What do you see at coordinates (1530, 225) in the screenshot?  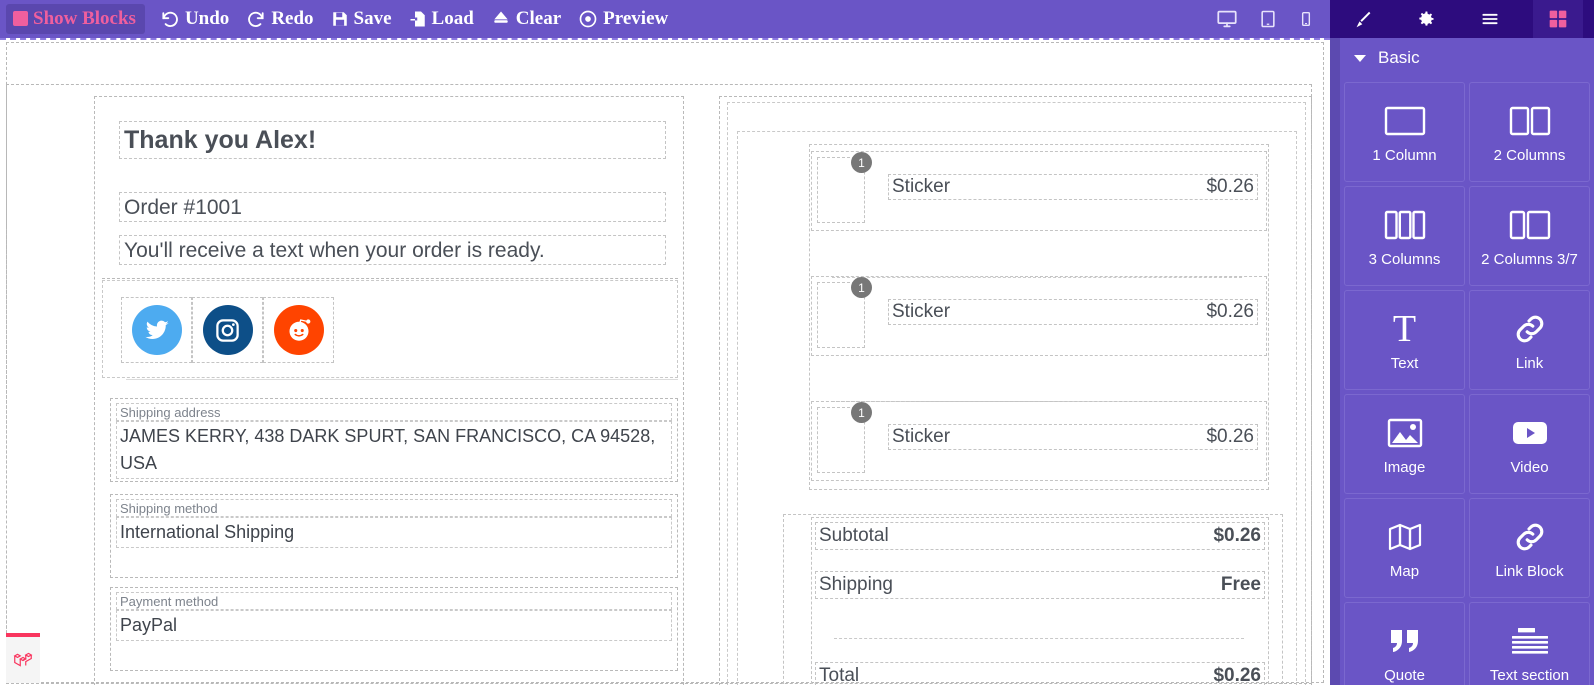 I see `two-columns-37-icon` at bounding box center [1530, 225].